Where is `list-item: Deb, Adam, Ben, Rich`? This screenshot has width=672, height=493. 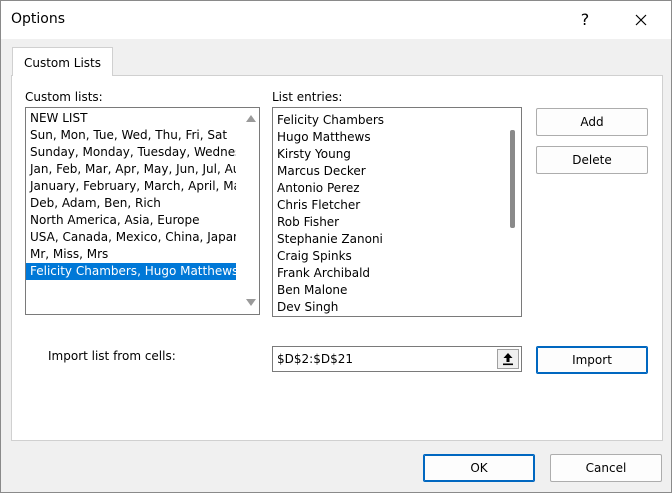 list-item: Deb, Adam, Ben, Rich is located at coordinates (131, 203).